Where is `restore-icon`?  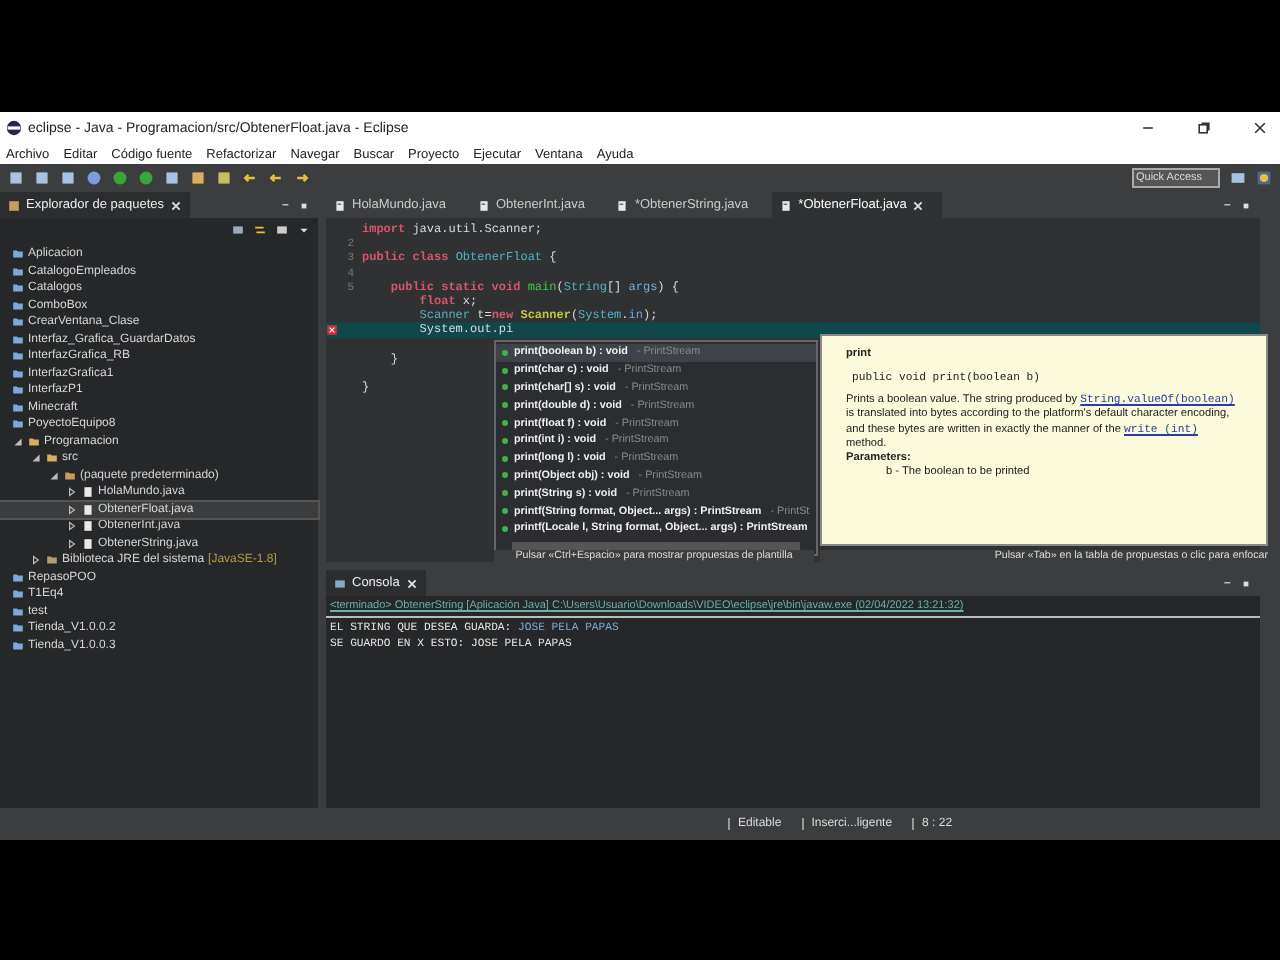
restore-icon is located at coordinates (1204, 128).